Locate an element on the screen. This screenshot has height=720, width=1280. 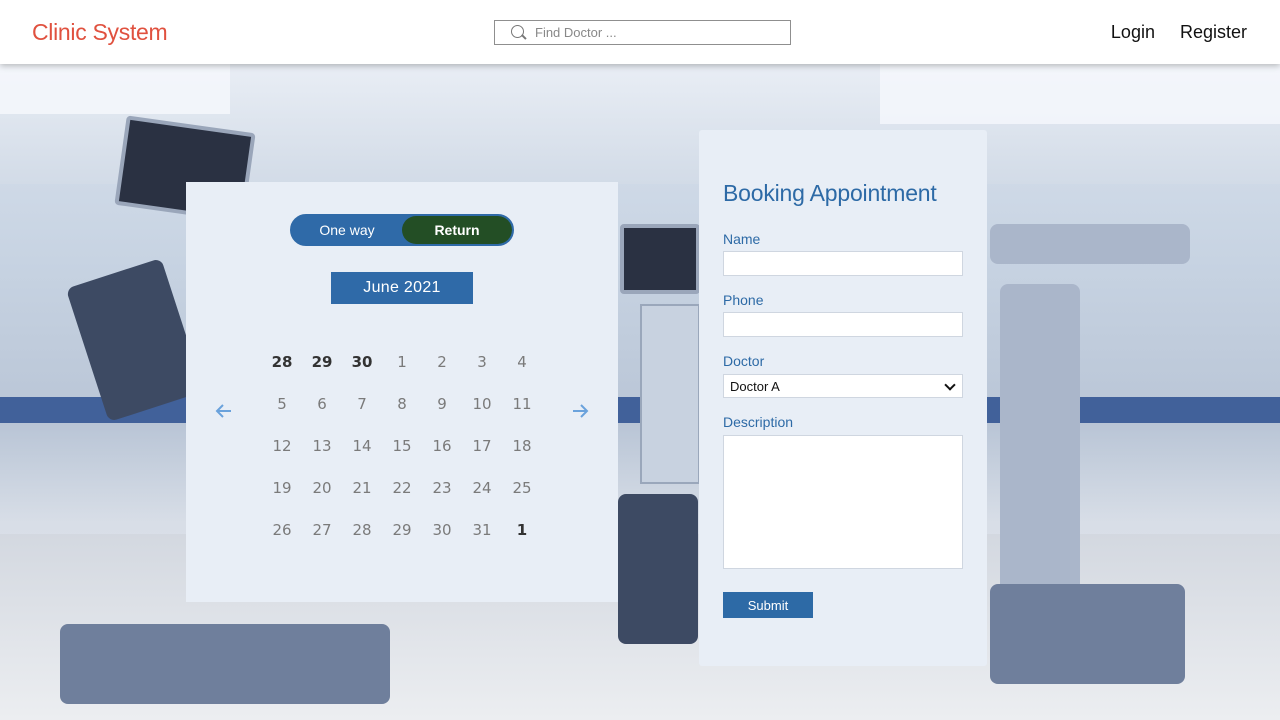
calendar-day: 9 is located at coordinates (442, 408).